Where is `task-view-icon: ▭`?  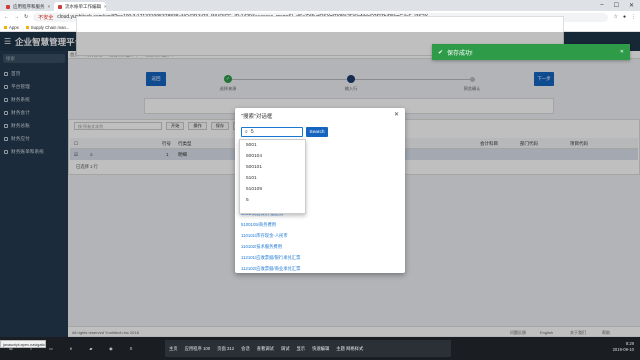
task-view-icon: ▭ is located at coordinates (51, 348).